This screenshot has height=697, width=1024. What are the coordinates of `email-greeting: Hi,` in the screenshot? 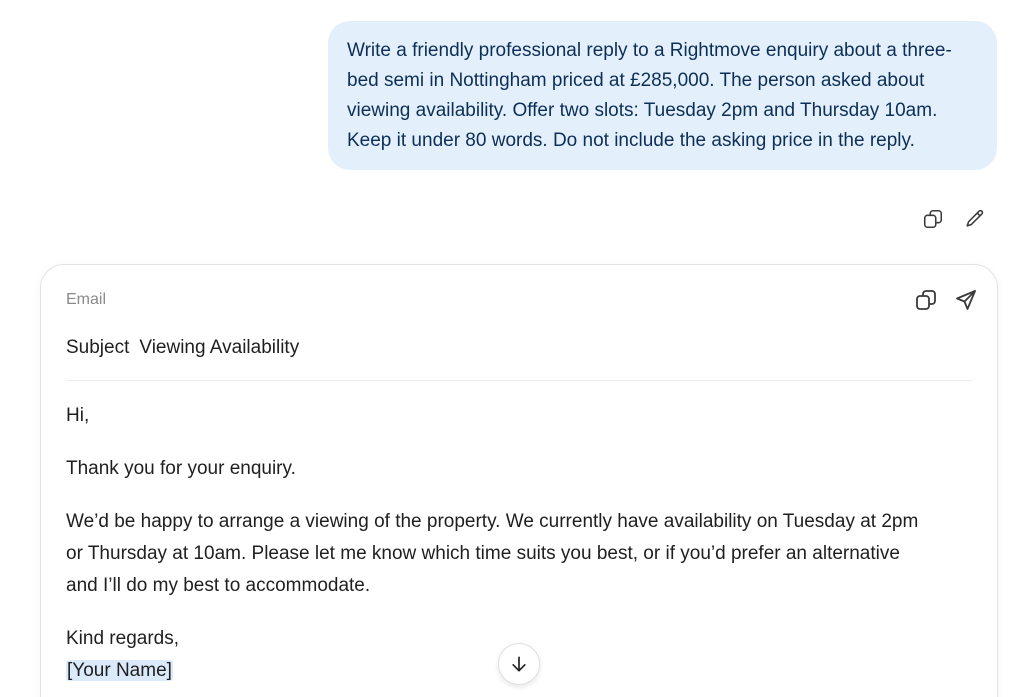 It's located at (78, 415).